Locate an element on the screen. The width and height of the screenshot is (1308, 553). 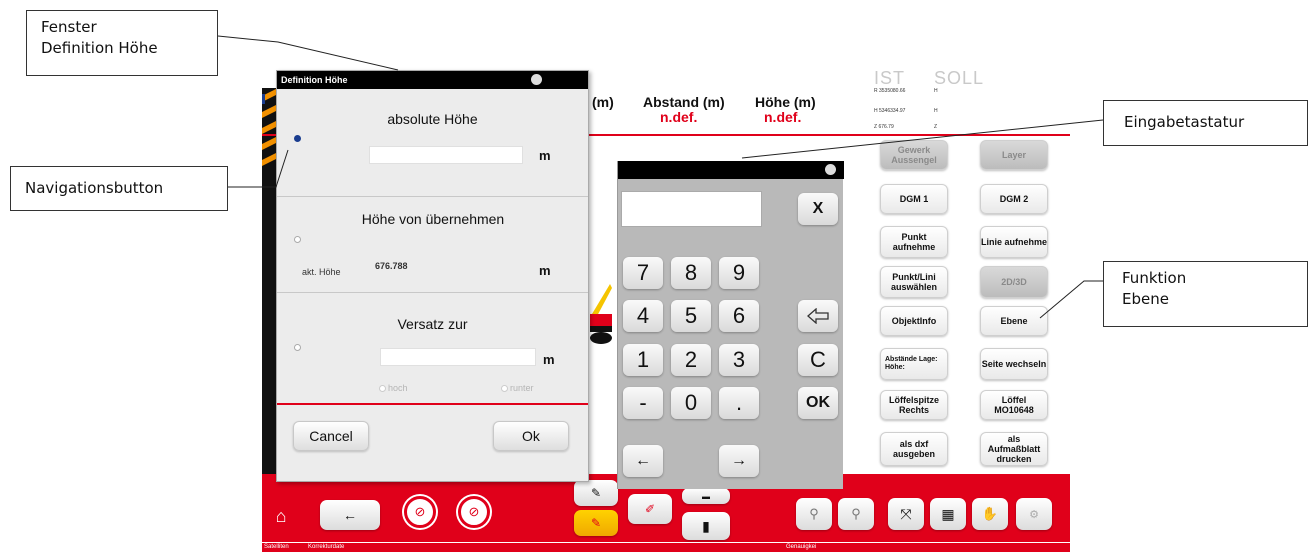
callout-funktion-line1: Funktion is located at coordinates (1154, 278).